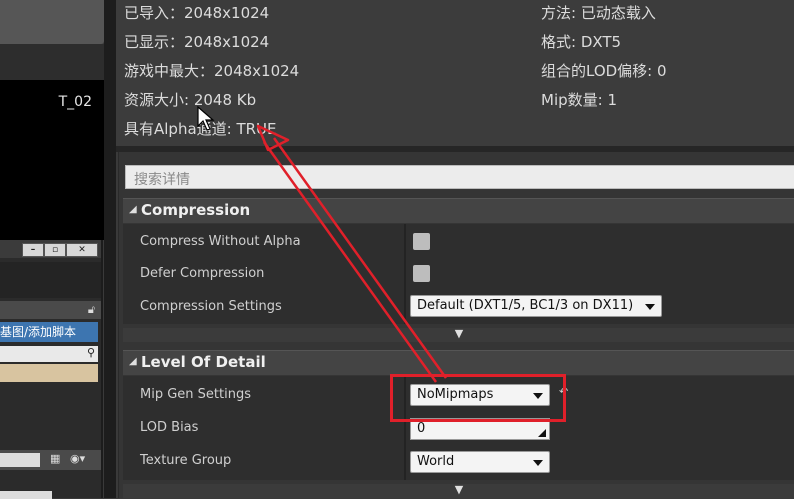 This screenshot has width=794, height=499. I want to click on mouse-cursor-icon, so click(206, 118).